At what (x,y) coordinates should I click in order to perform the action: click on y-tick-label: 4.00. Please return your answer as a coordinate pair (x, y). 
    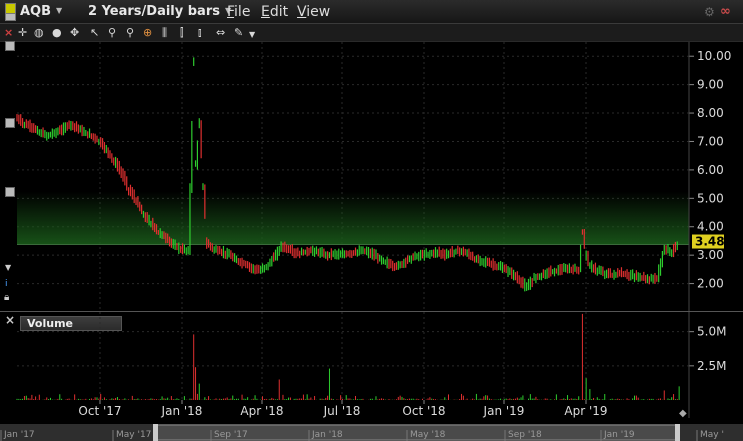
    Looking at the image, I should click on (710, 227).